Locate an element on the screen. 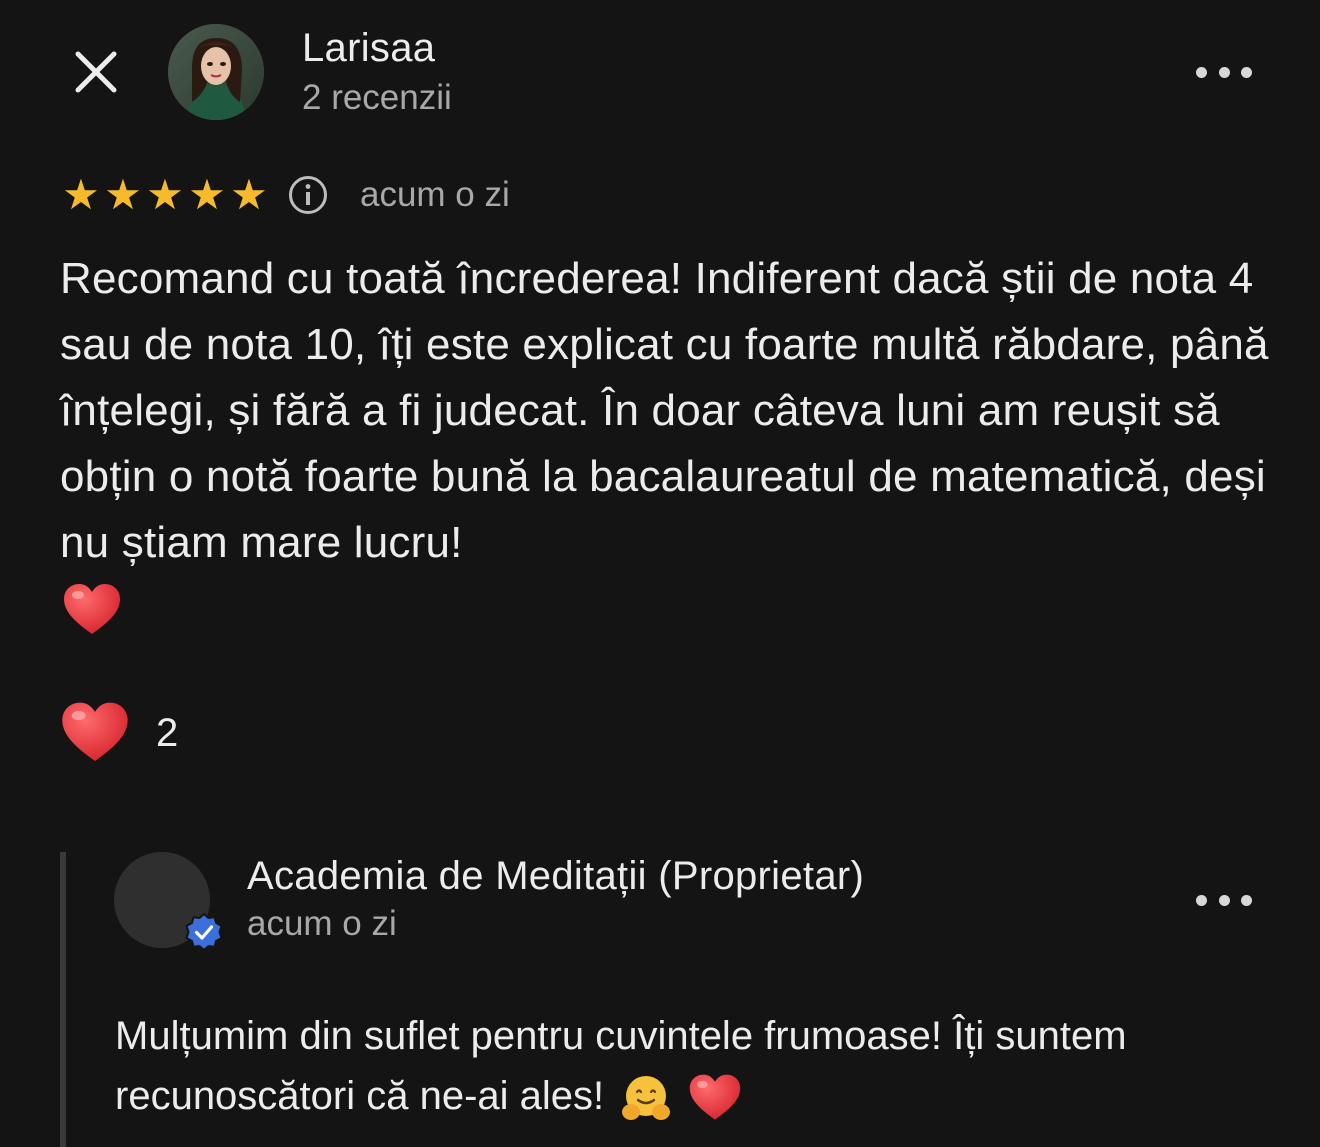 The image size is (1320, 1147). hugging-face-emoji is located at coordinates (646, 1098).